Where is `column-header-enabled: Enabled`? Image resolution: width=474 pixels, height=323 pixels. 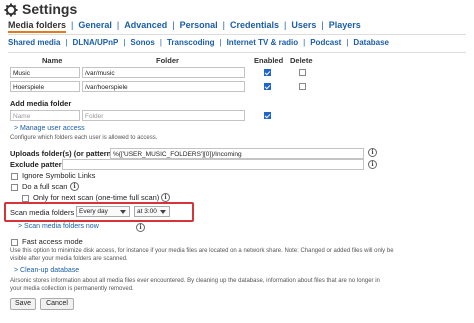 column-header-enabled: Enabled is located at coordinates (269, 60).